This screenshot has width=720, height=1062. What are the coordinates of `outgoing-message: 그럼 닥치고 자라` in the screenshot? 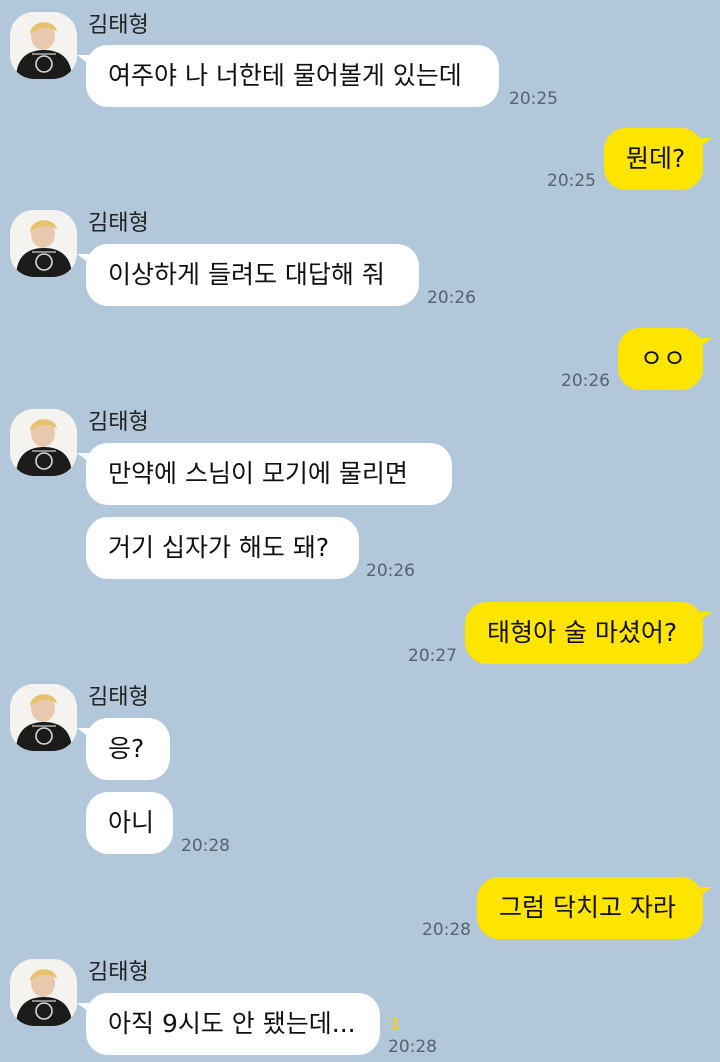 It's located at (594, 908).